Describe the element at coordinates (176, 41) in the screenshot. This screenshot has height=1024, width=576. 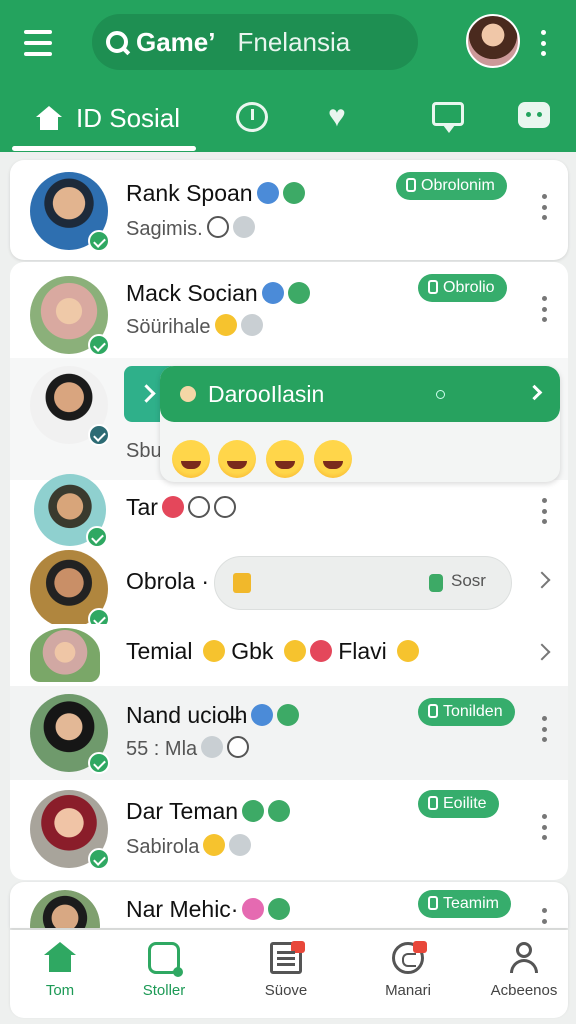
I see `app-brand: Game’` at that location.